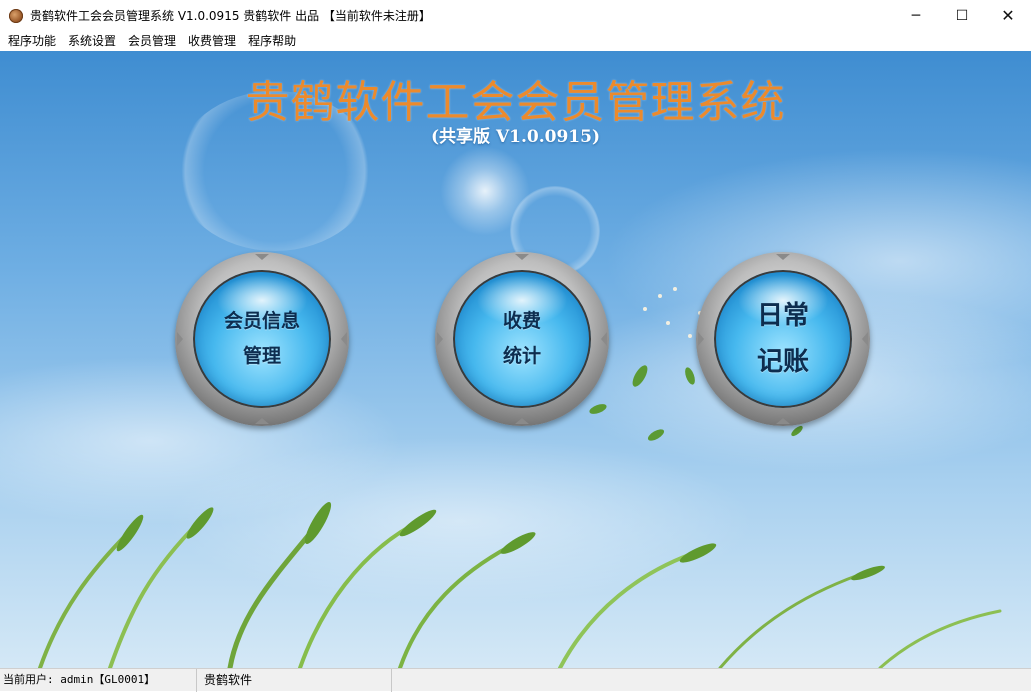  I want to click on close-button: ✕, so click(1008, 15).